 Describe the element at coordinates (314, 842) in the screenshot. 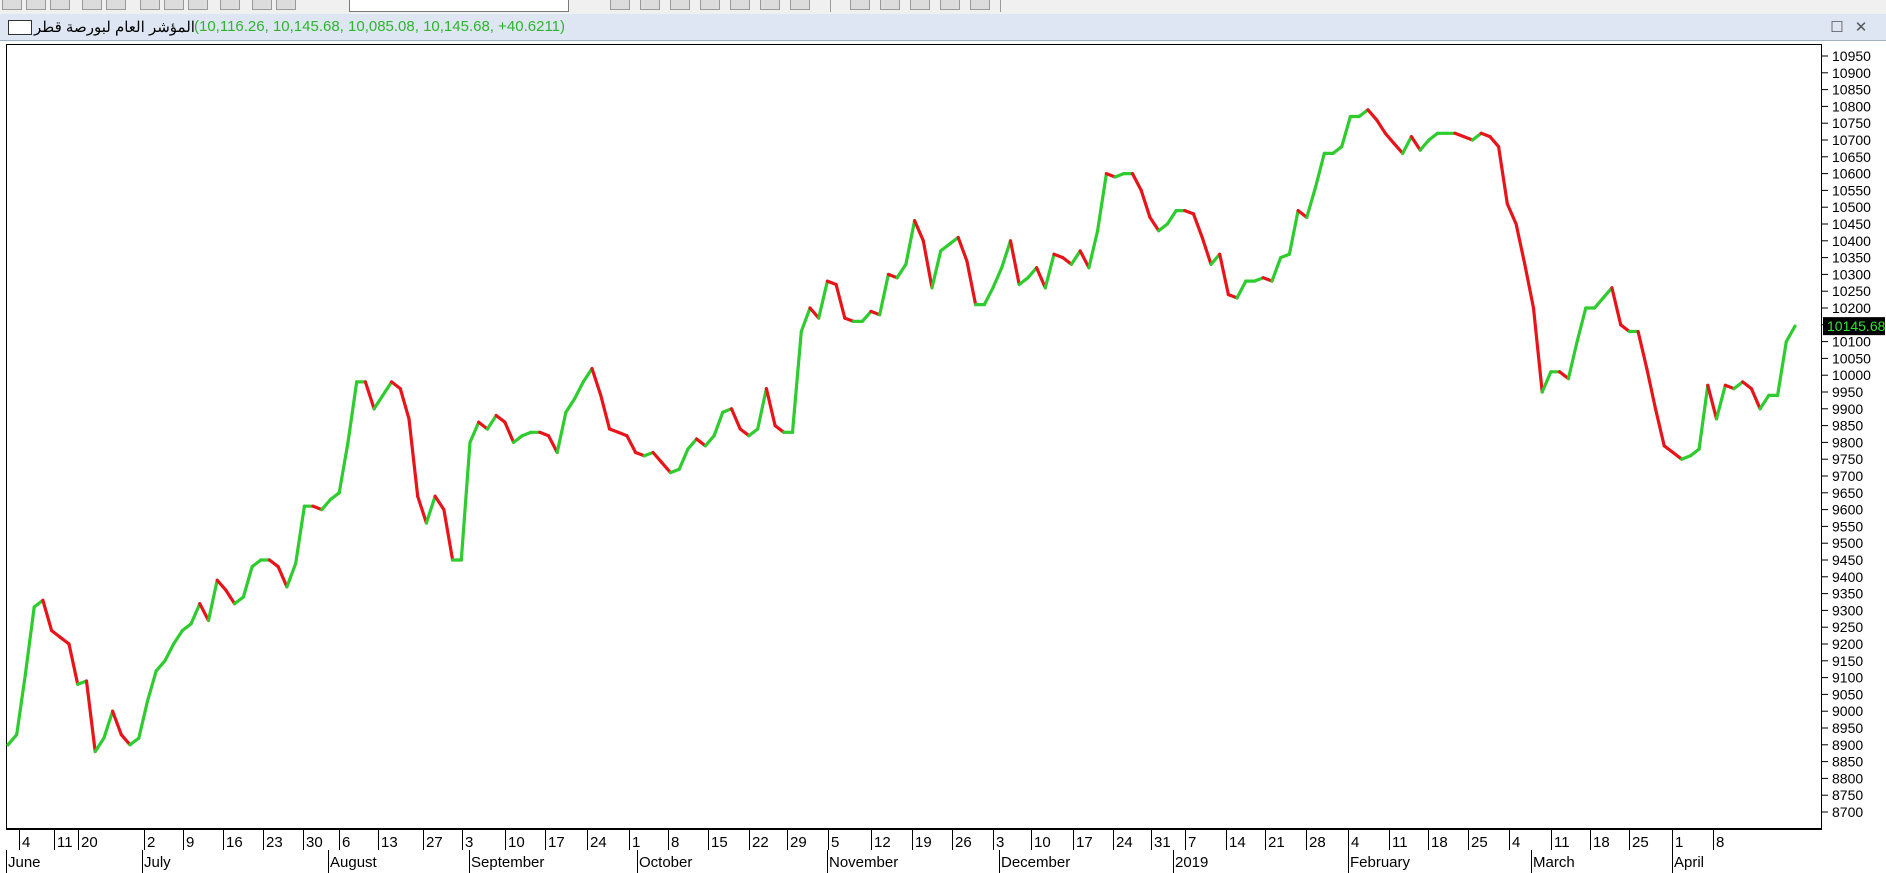

I see `x-tick-label: 30` at that location.